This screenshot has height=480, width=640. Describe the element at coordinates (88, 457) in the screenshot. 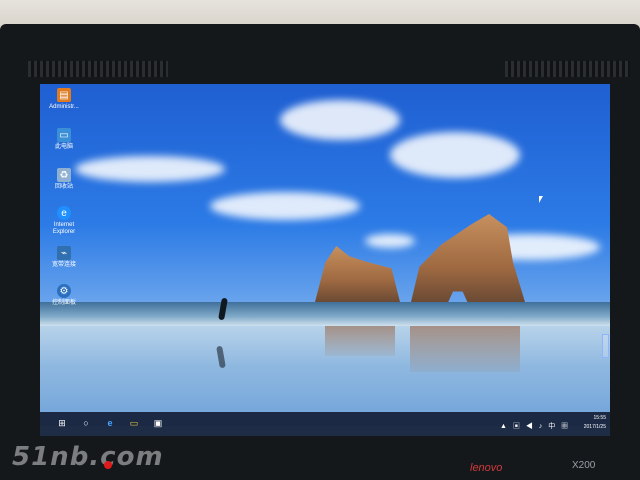

I see `watermark: 51nb.com` at that location.